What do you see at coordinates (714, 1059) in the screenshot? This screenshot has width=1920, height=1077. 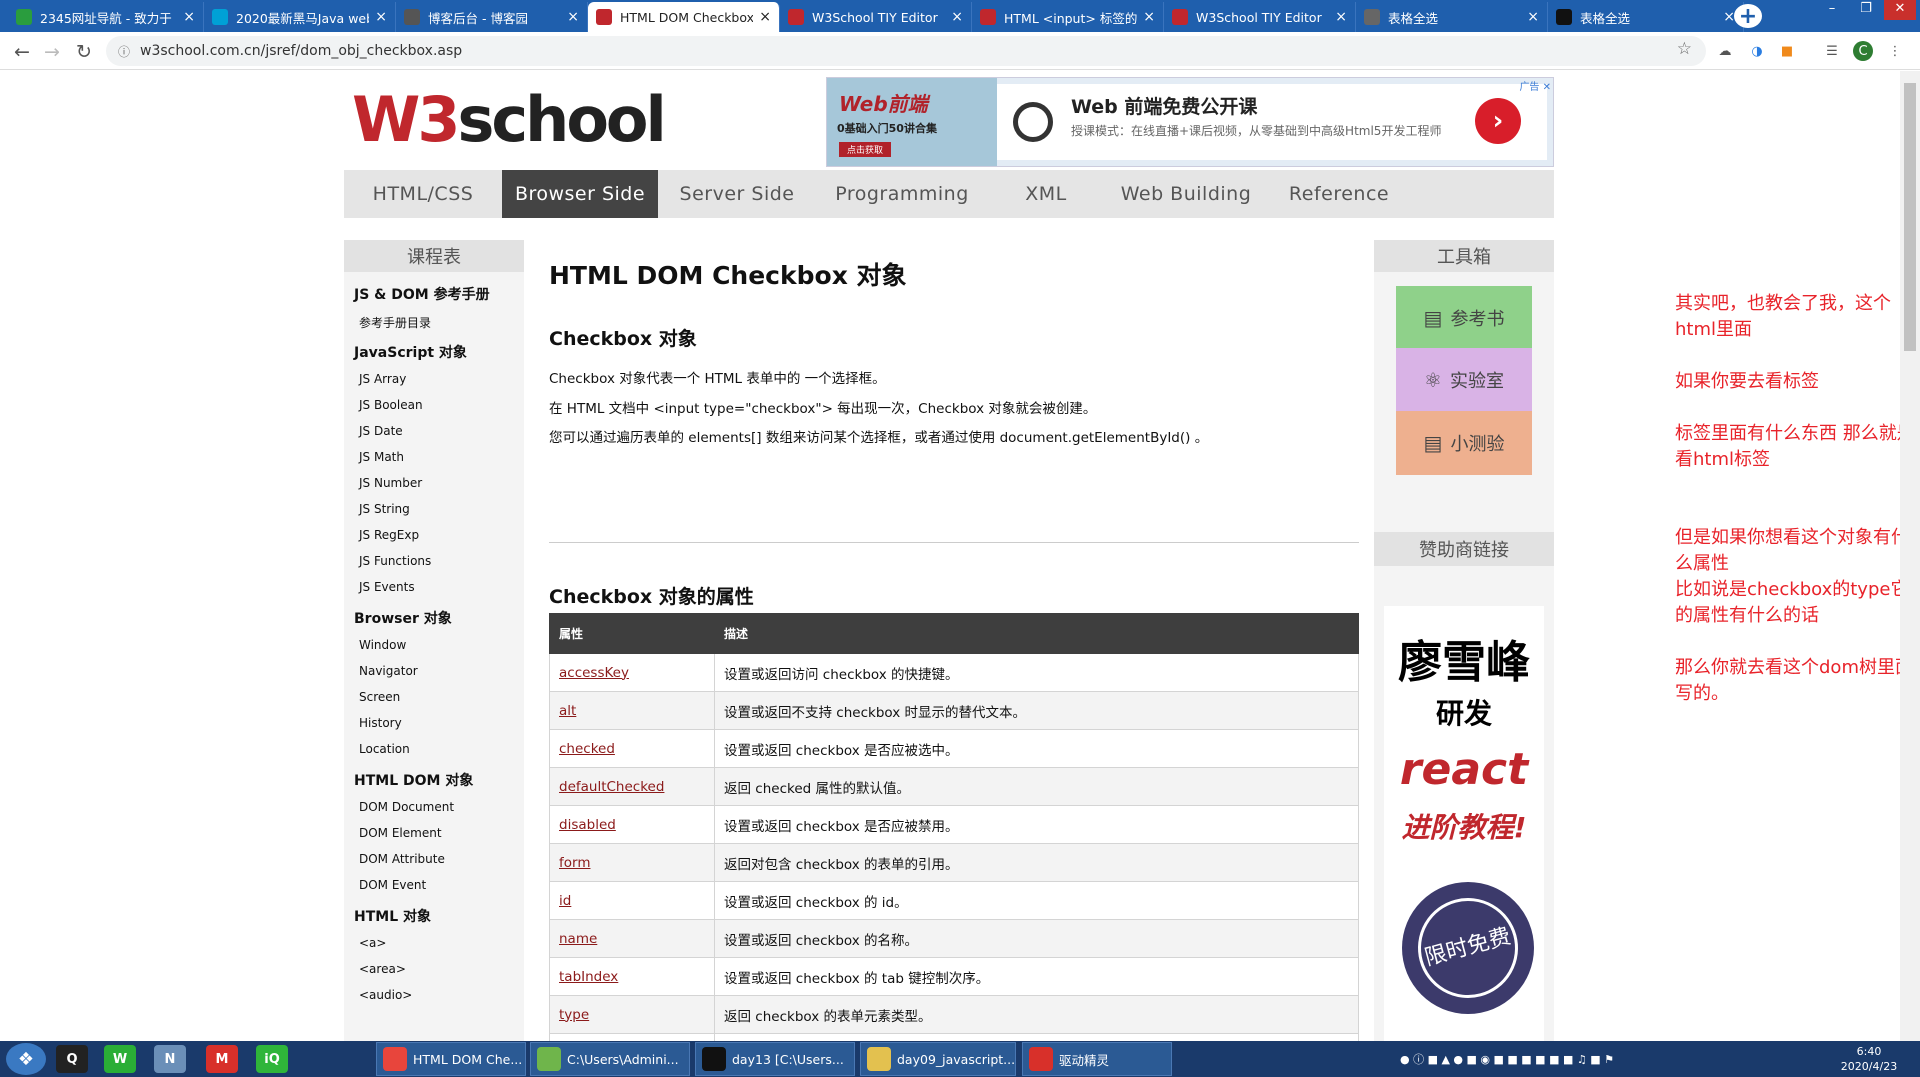 I see `app-icon` at bounding box center [714, 1059].